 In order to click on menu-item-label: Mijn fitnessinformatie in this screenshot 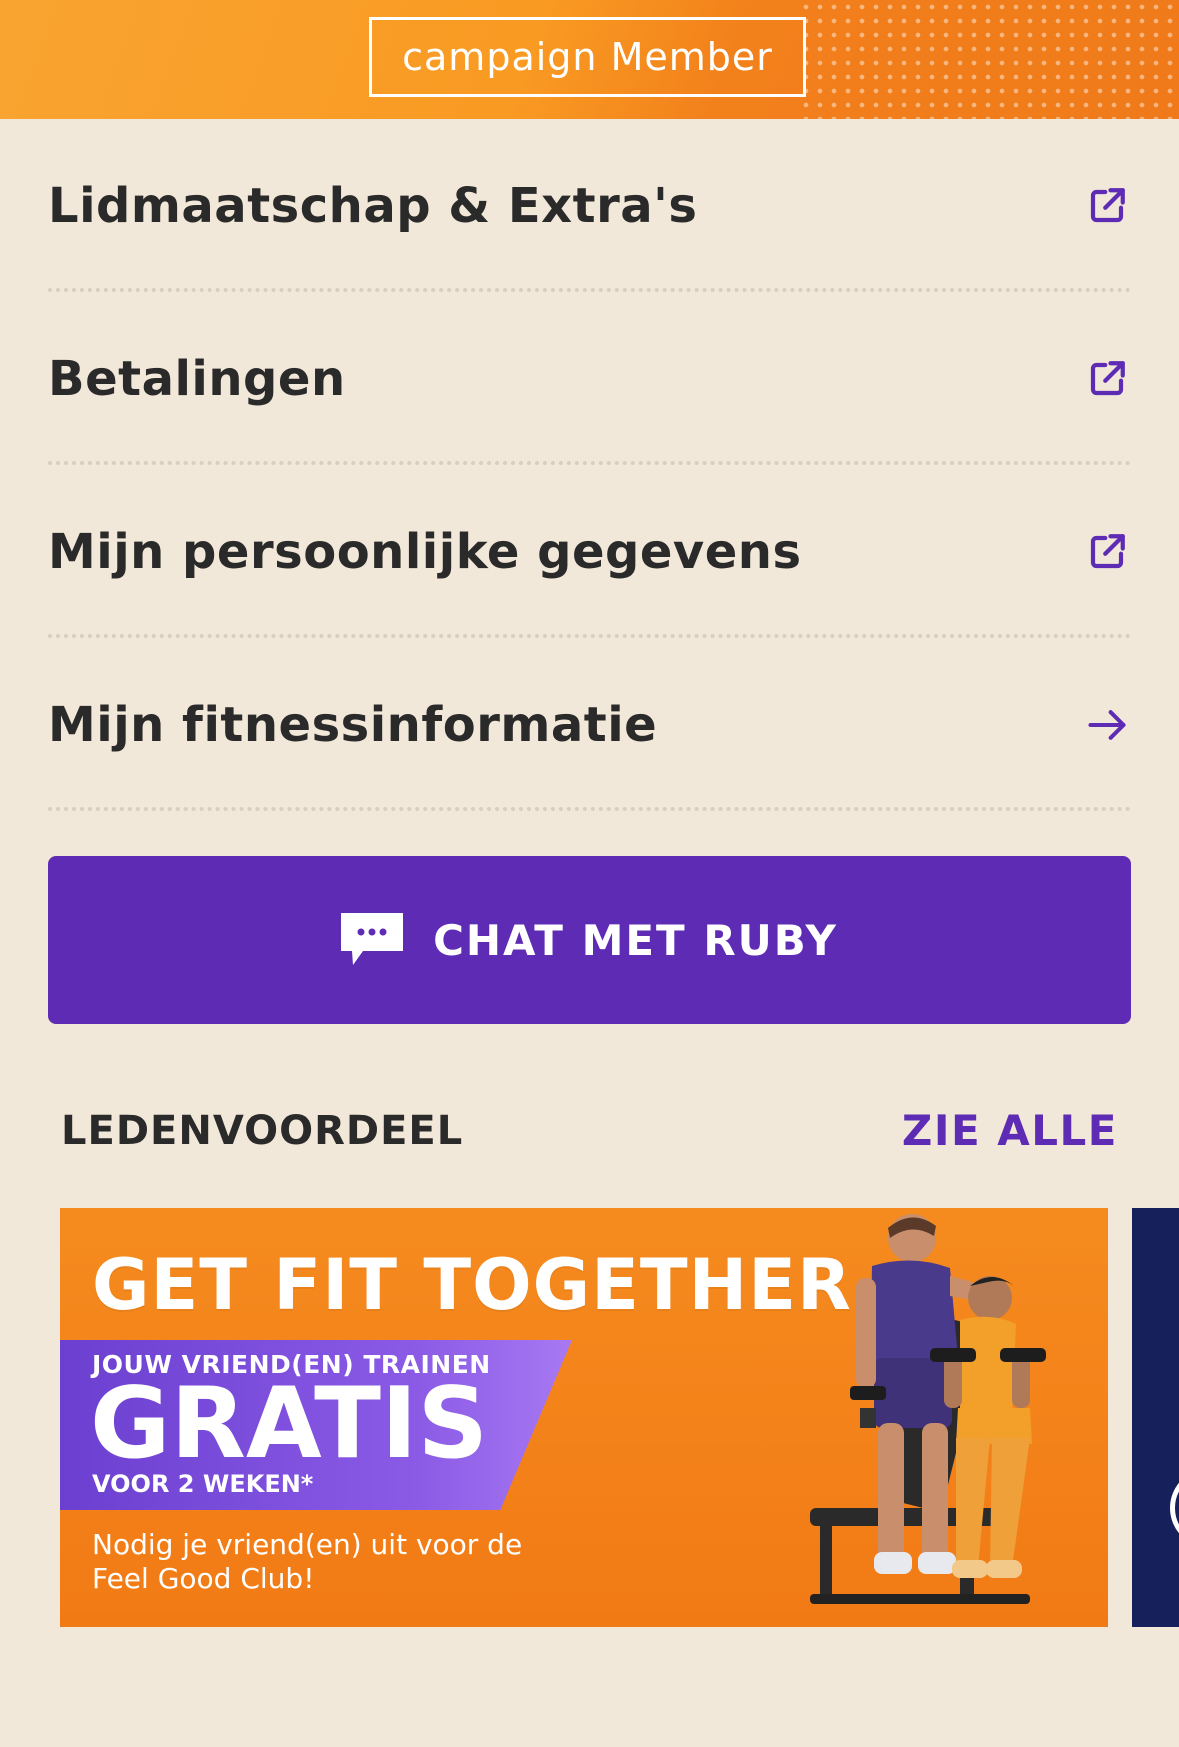, I will do `click(353, 724)`.